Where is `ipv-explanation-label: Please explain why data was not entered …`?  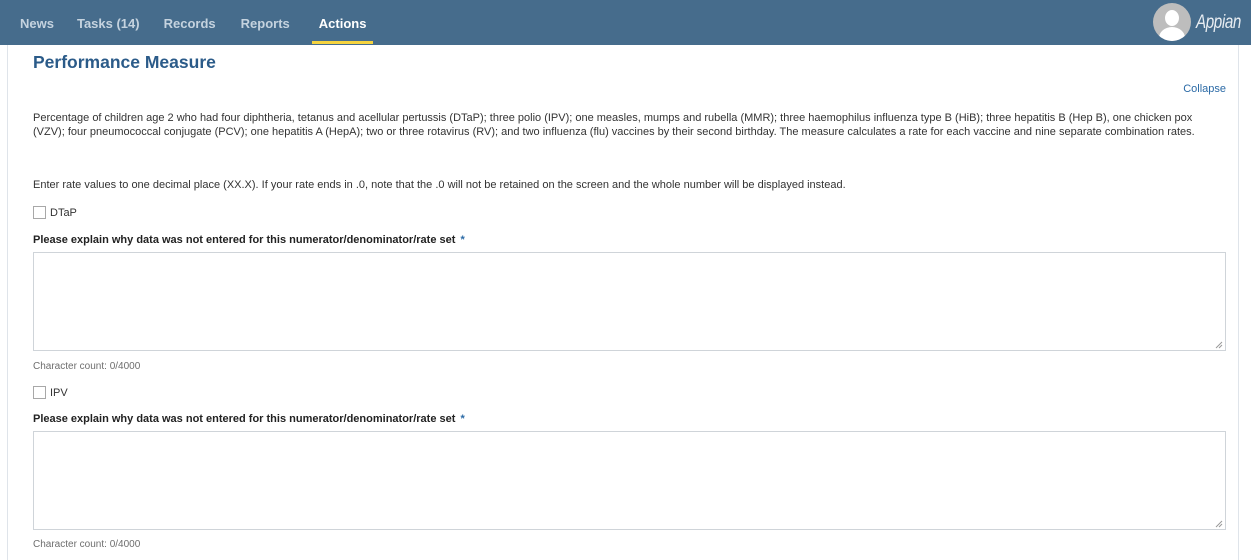 ipv-explanation-label: Please explain why data was not entered … is located at coordinates (249, 419).